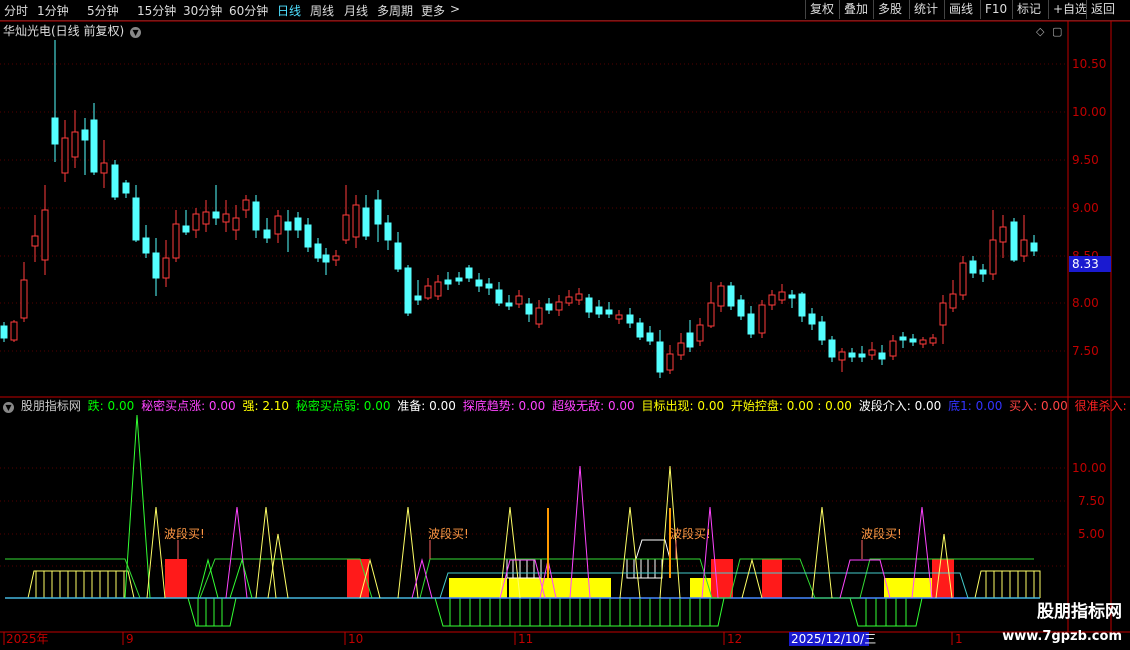 This screenshot has height=650, width=1130. What do you see at coordinates (1085, 303) in the screenshot?
I see `price-tick: 8.00` at bounding box center [1085, 303].